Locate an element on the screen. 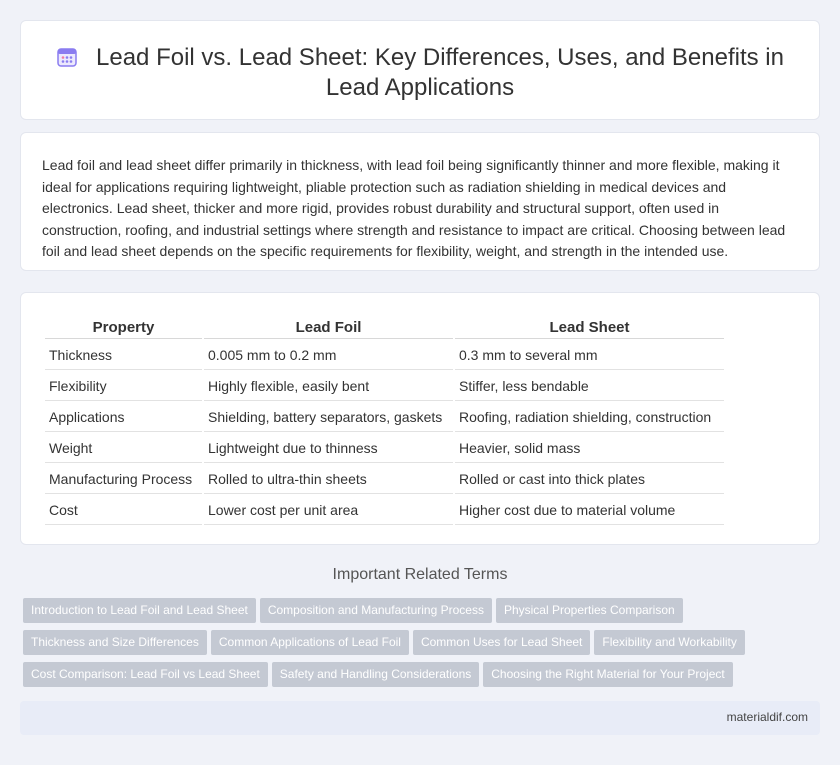  table-cell: Highly flexible, easily bent is located at coordinates (328, 386).